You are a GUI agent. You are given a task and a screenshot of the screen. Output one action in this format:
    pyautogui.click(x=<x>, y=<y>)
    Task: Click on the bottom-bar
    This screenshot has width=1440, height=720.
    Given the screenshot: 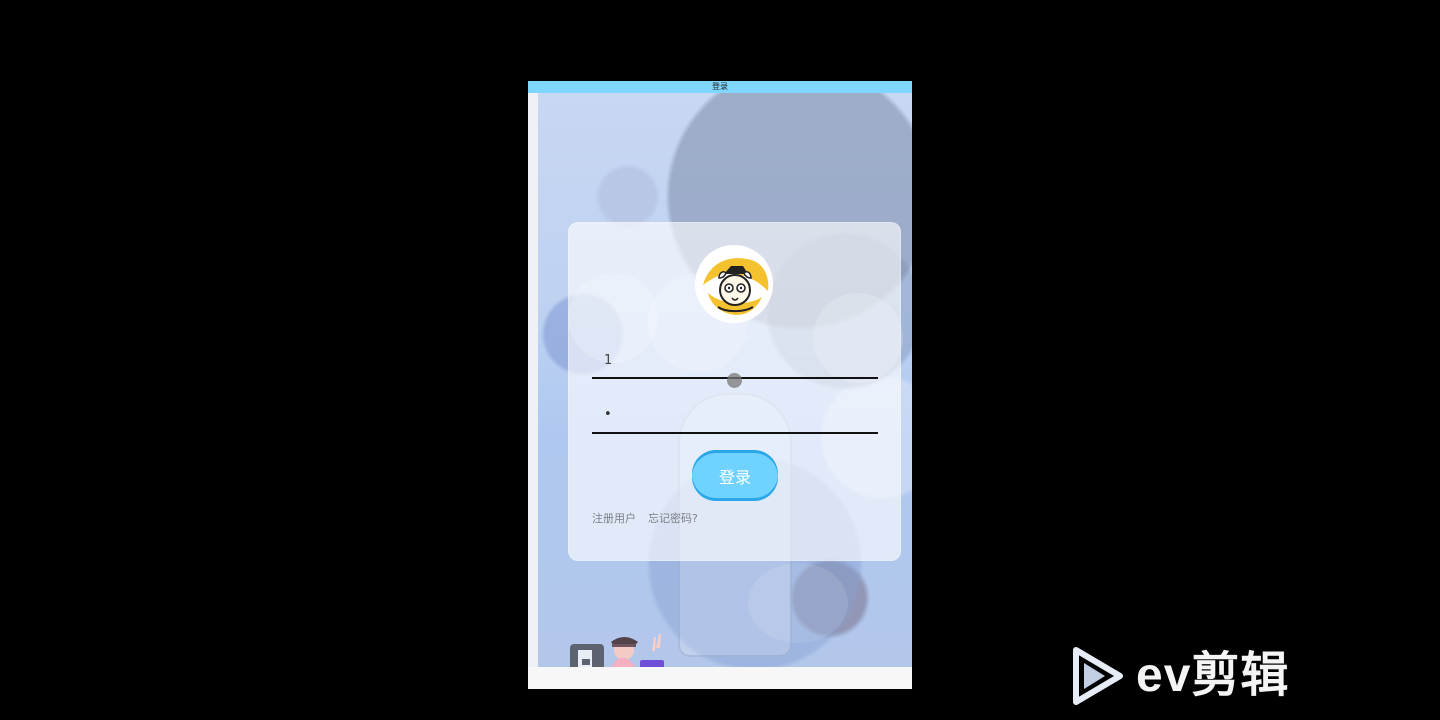 What is the action you would take?
    pyautogui.click(x=720, y=678)
    